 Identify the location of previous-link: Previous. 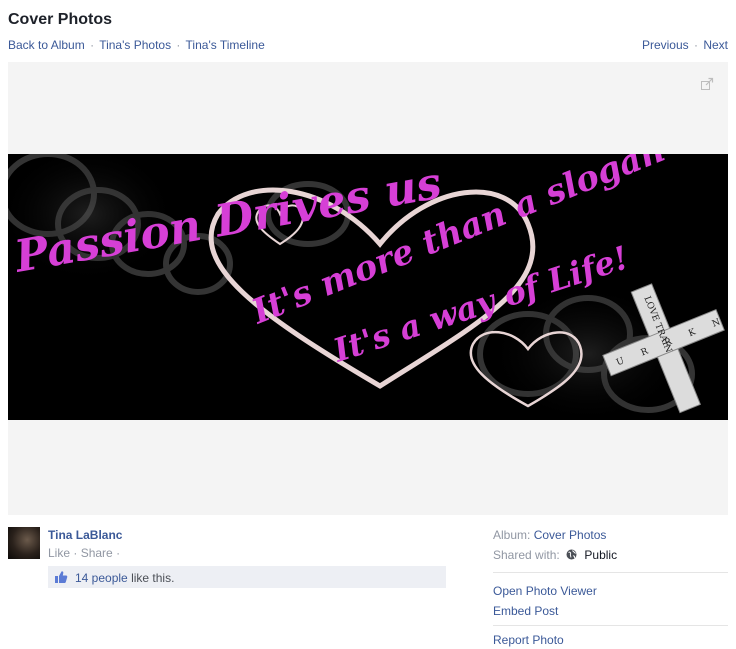
(665, 45).